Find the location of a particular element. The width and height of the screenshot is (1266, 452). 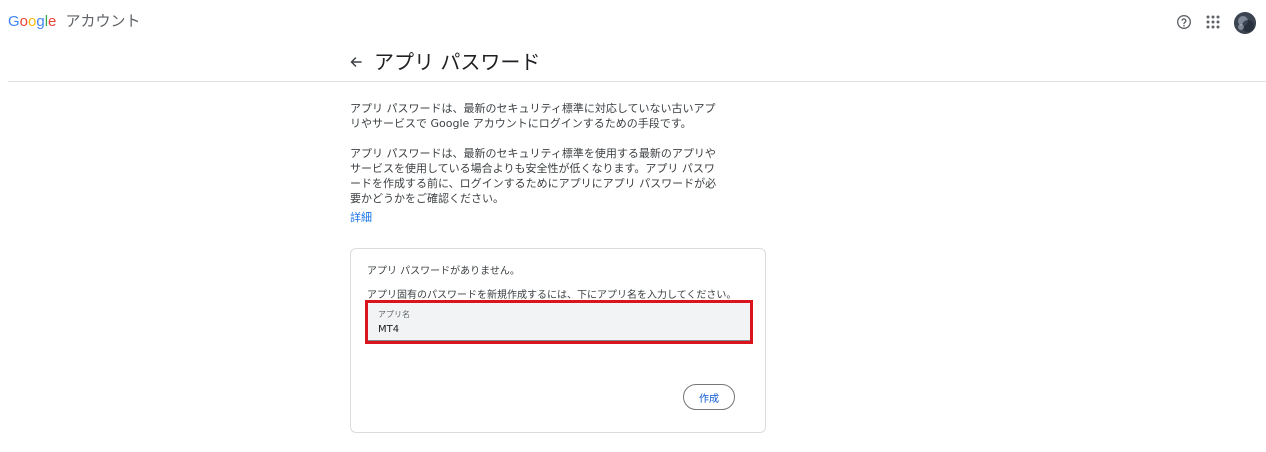

top-bar: Google アカウント is located at coordinates (633, 22).